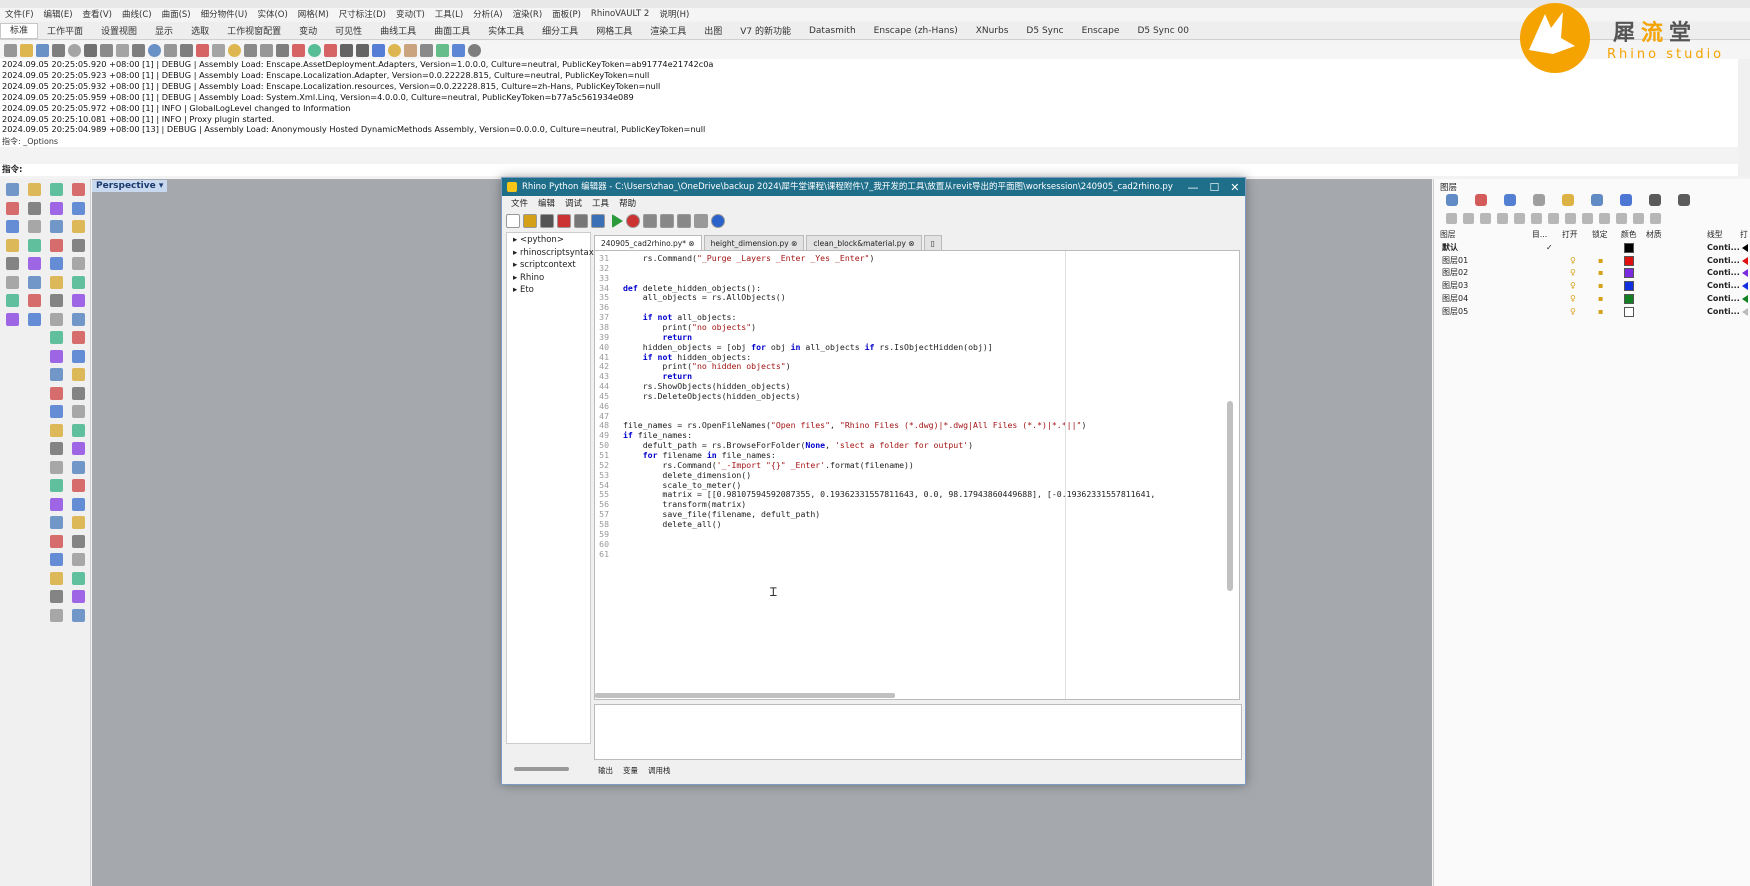 The image size is (1750, 886). Describe the element at coordinates (164, 30) in the screenshot. I see `toolbar-tab: 显示` at that location.